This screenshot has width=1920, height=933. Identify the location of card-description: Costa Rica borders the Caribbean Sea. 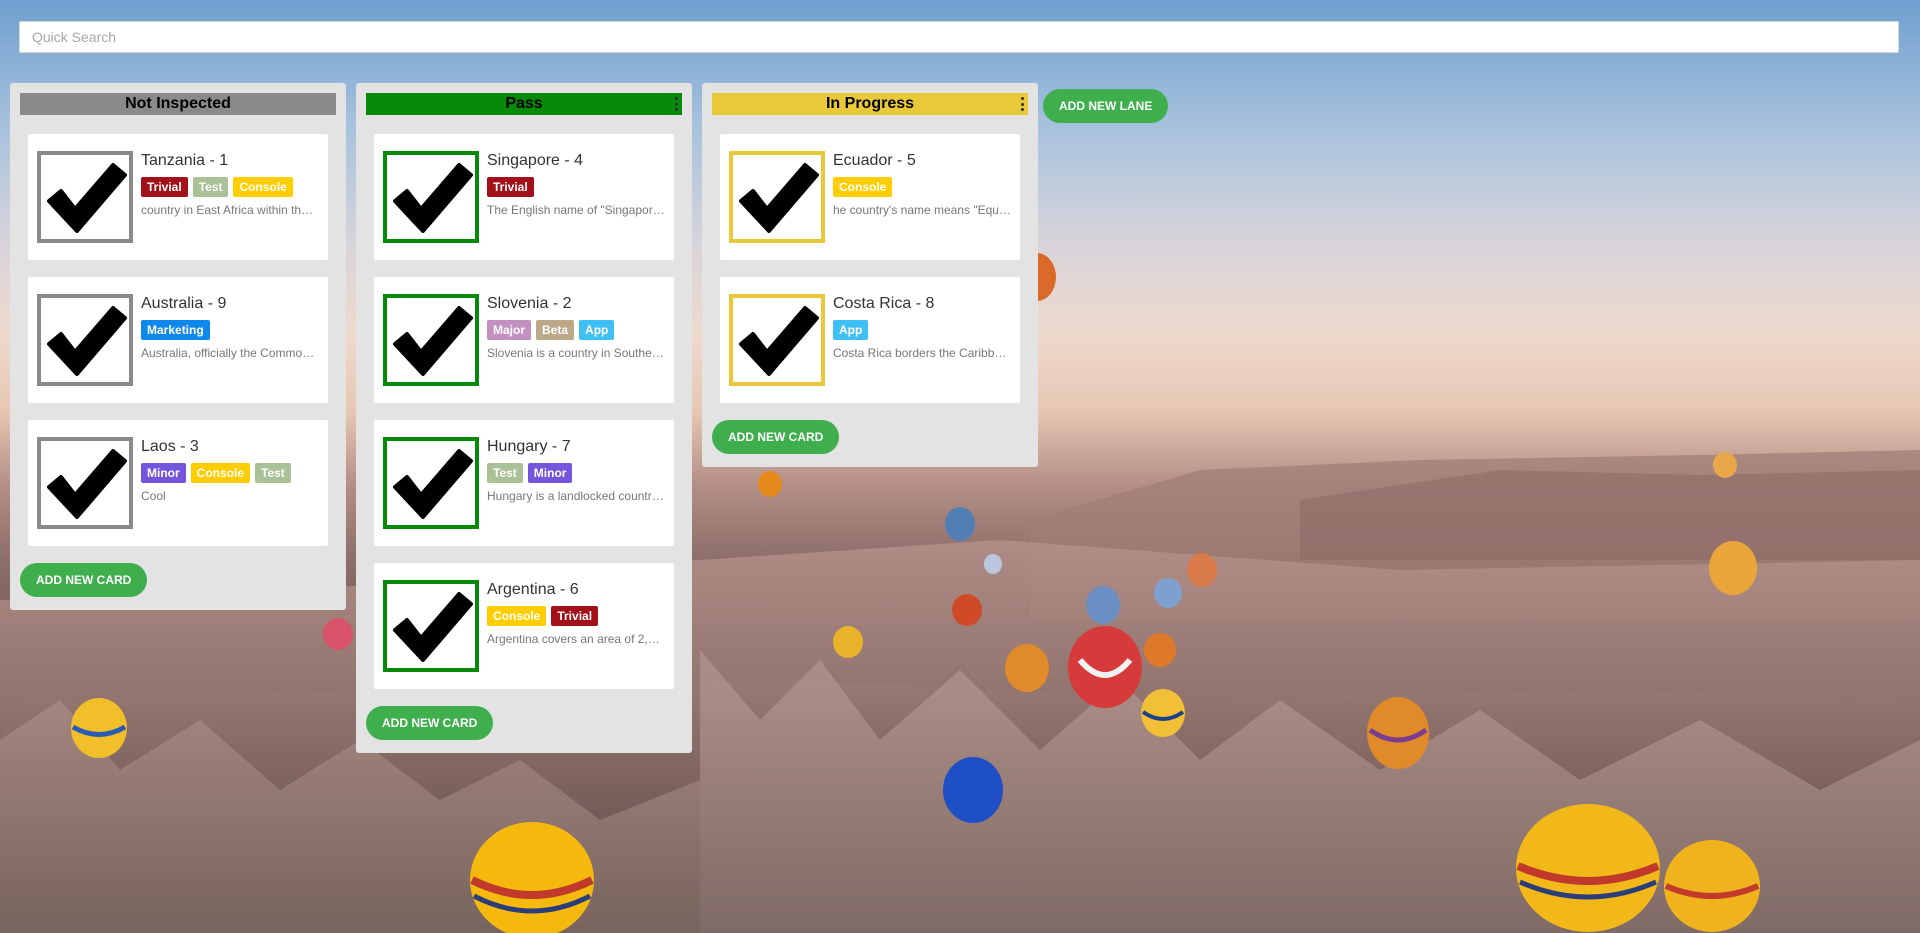
(922, 353).